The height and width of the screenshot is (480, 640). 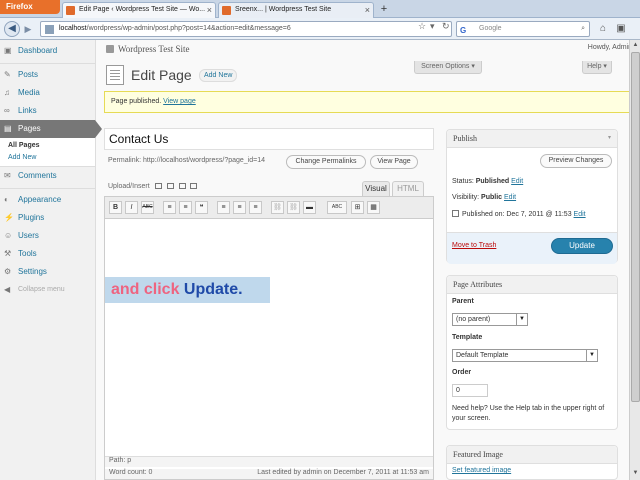 I want to click on submenu-all-pages: All Pages, so click(x=47, y=146).